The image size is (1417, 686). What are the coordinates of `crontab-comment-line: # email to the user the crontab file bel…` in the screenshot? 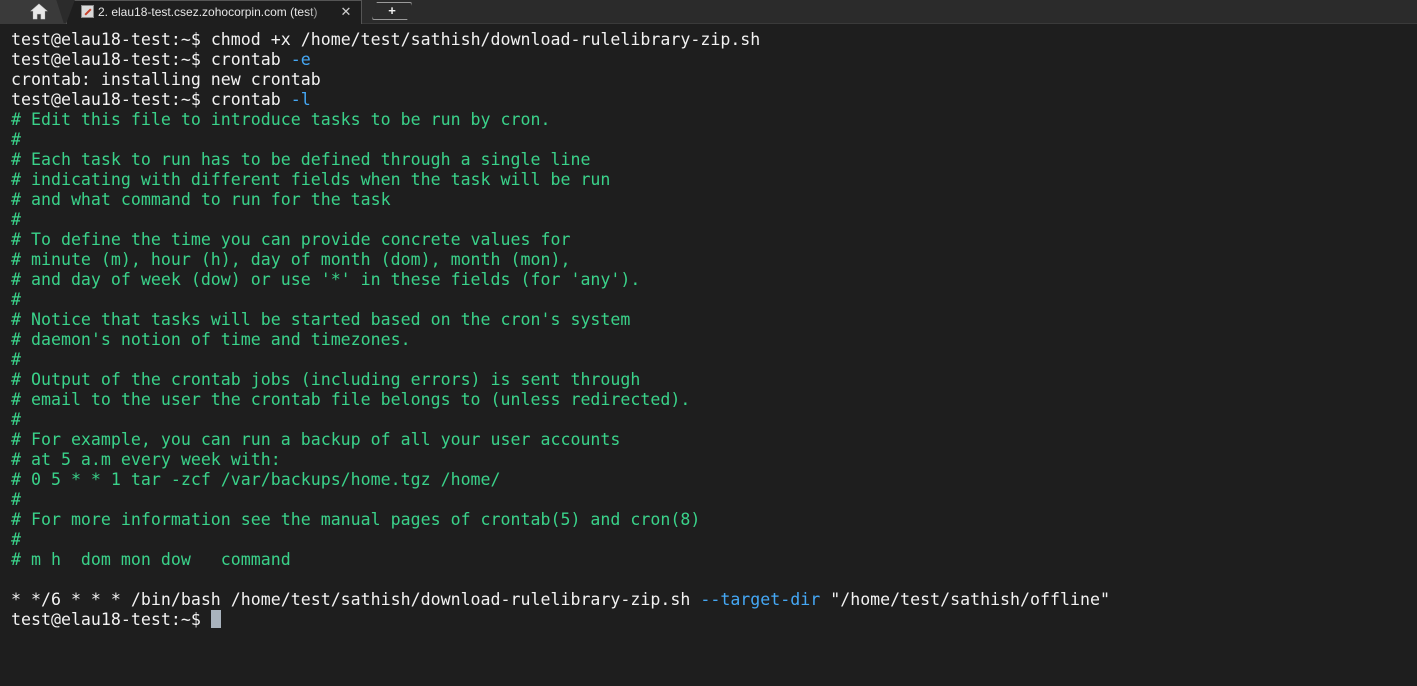 It's located at (351, 399).